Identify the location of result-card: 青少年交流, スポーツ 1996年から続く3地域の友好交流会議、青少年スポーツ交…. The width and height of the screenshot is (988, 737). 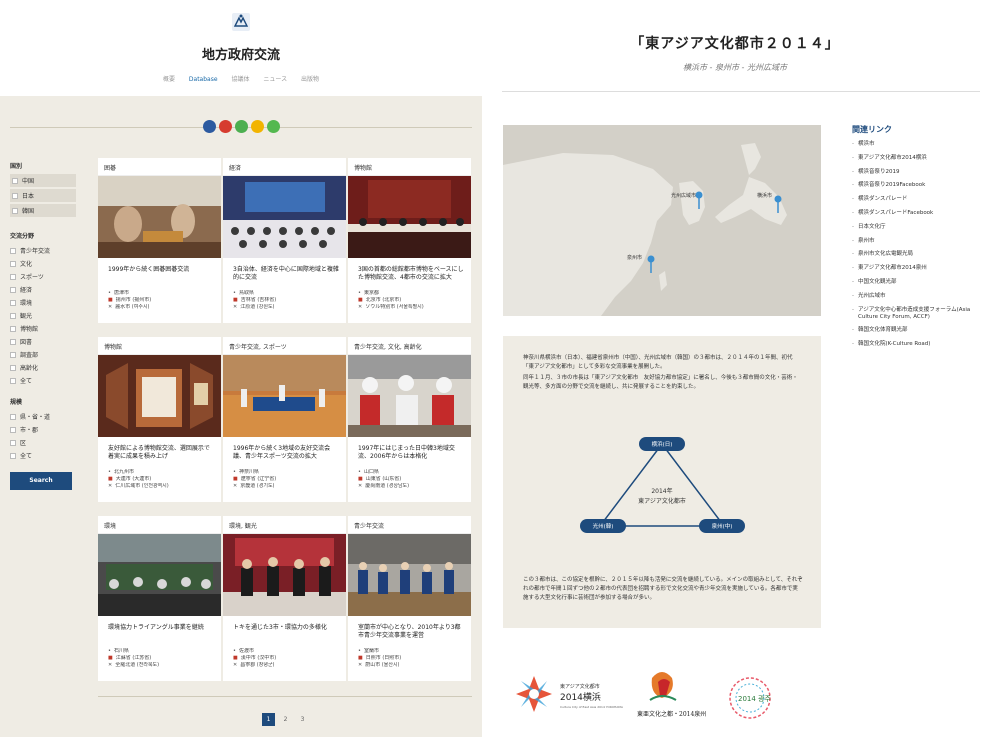
(284, 419).